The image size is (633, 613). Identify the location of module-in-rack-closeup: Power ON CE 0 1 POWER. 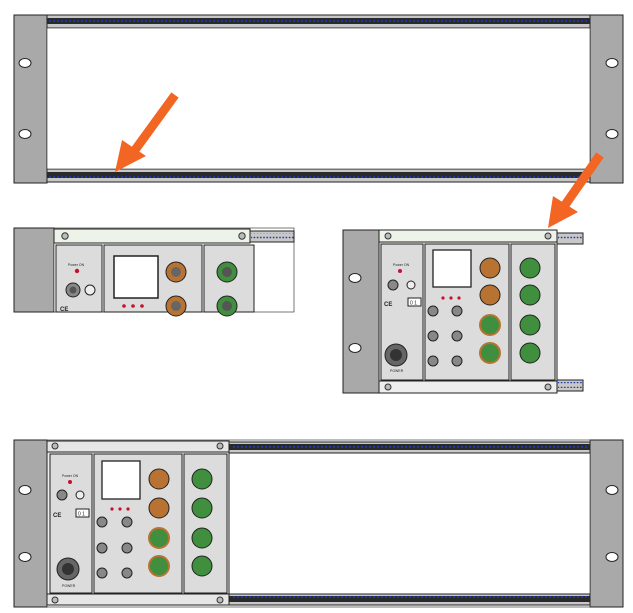
(463, 311).